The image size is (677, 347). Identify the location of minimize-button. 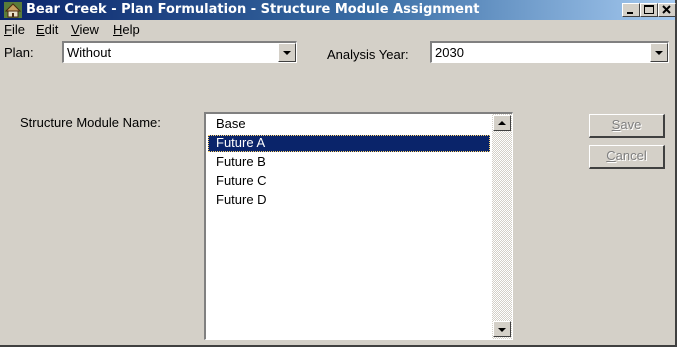
(631, 10).